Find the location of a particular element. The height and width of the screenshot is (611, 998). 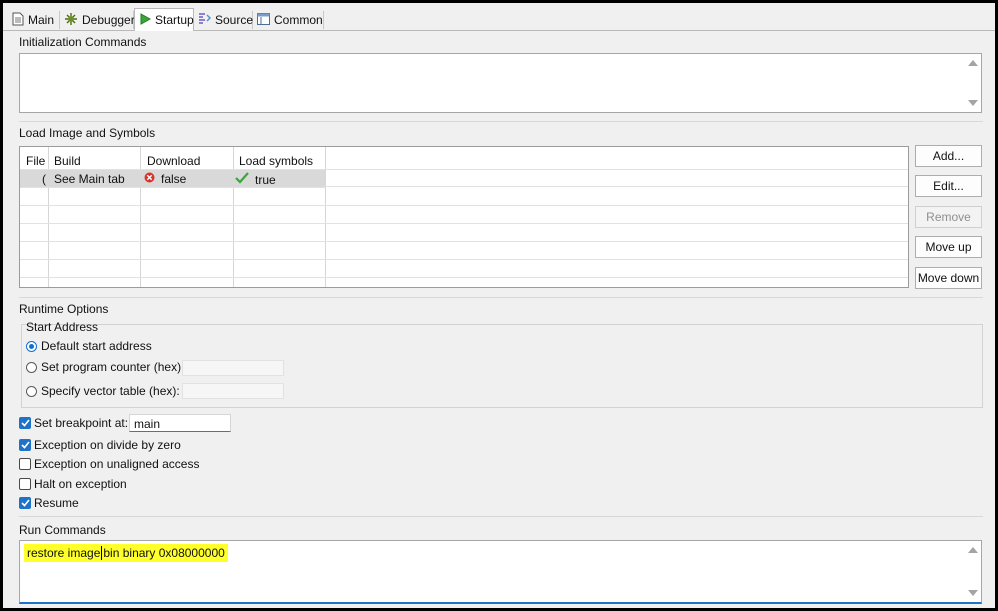

radio-label: Specify vector table (hex): is located at coordinates (110, 391).